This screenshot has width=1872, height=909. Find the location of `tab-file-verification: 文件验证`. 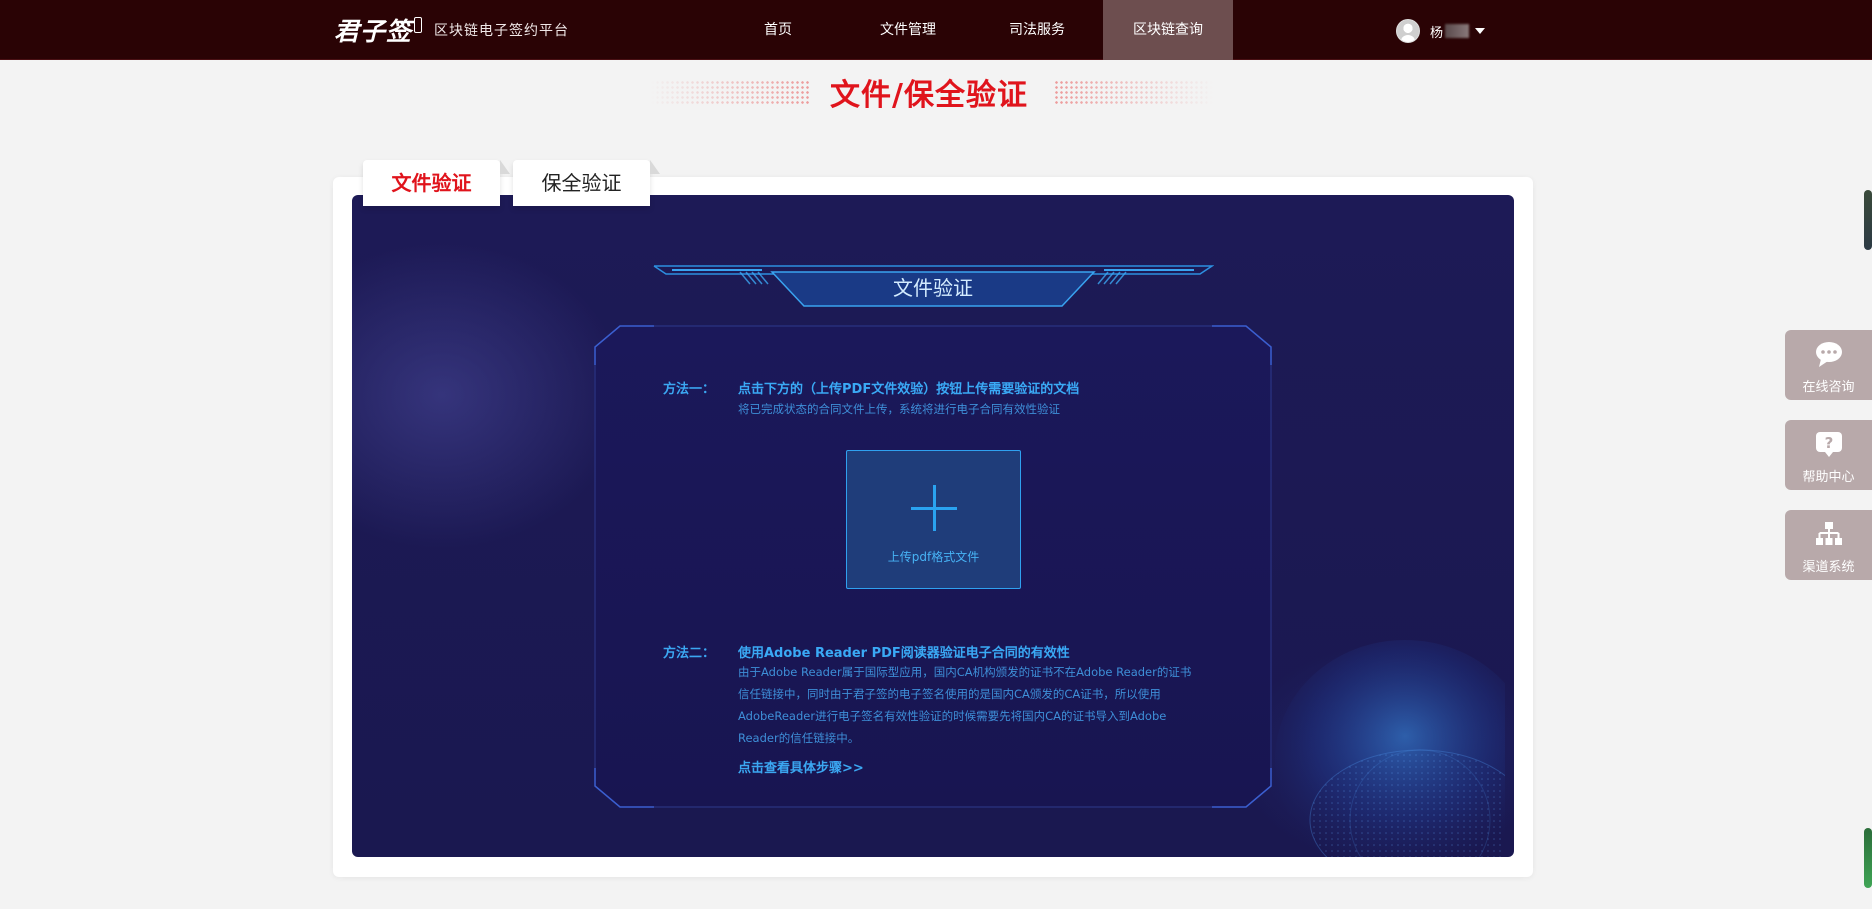

tab-file-verification: 文件验证 is located at coordinates (436, 183).